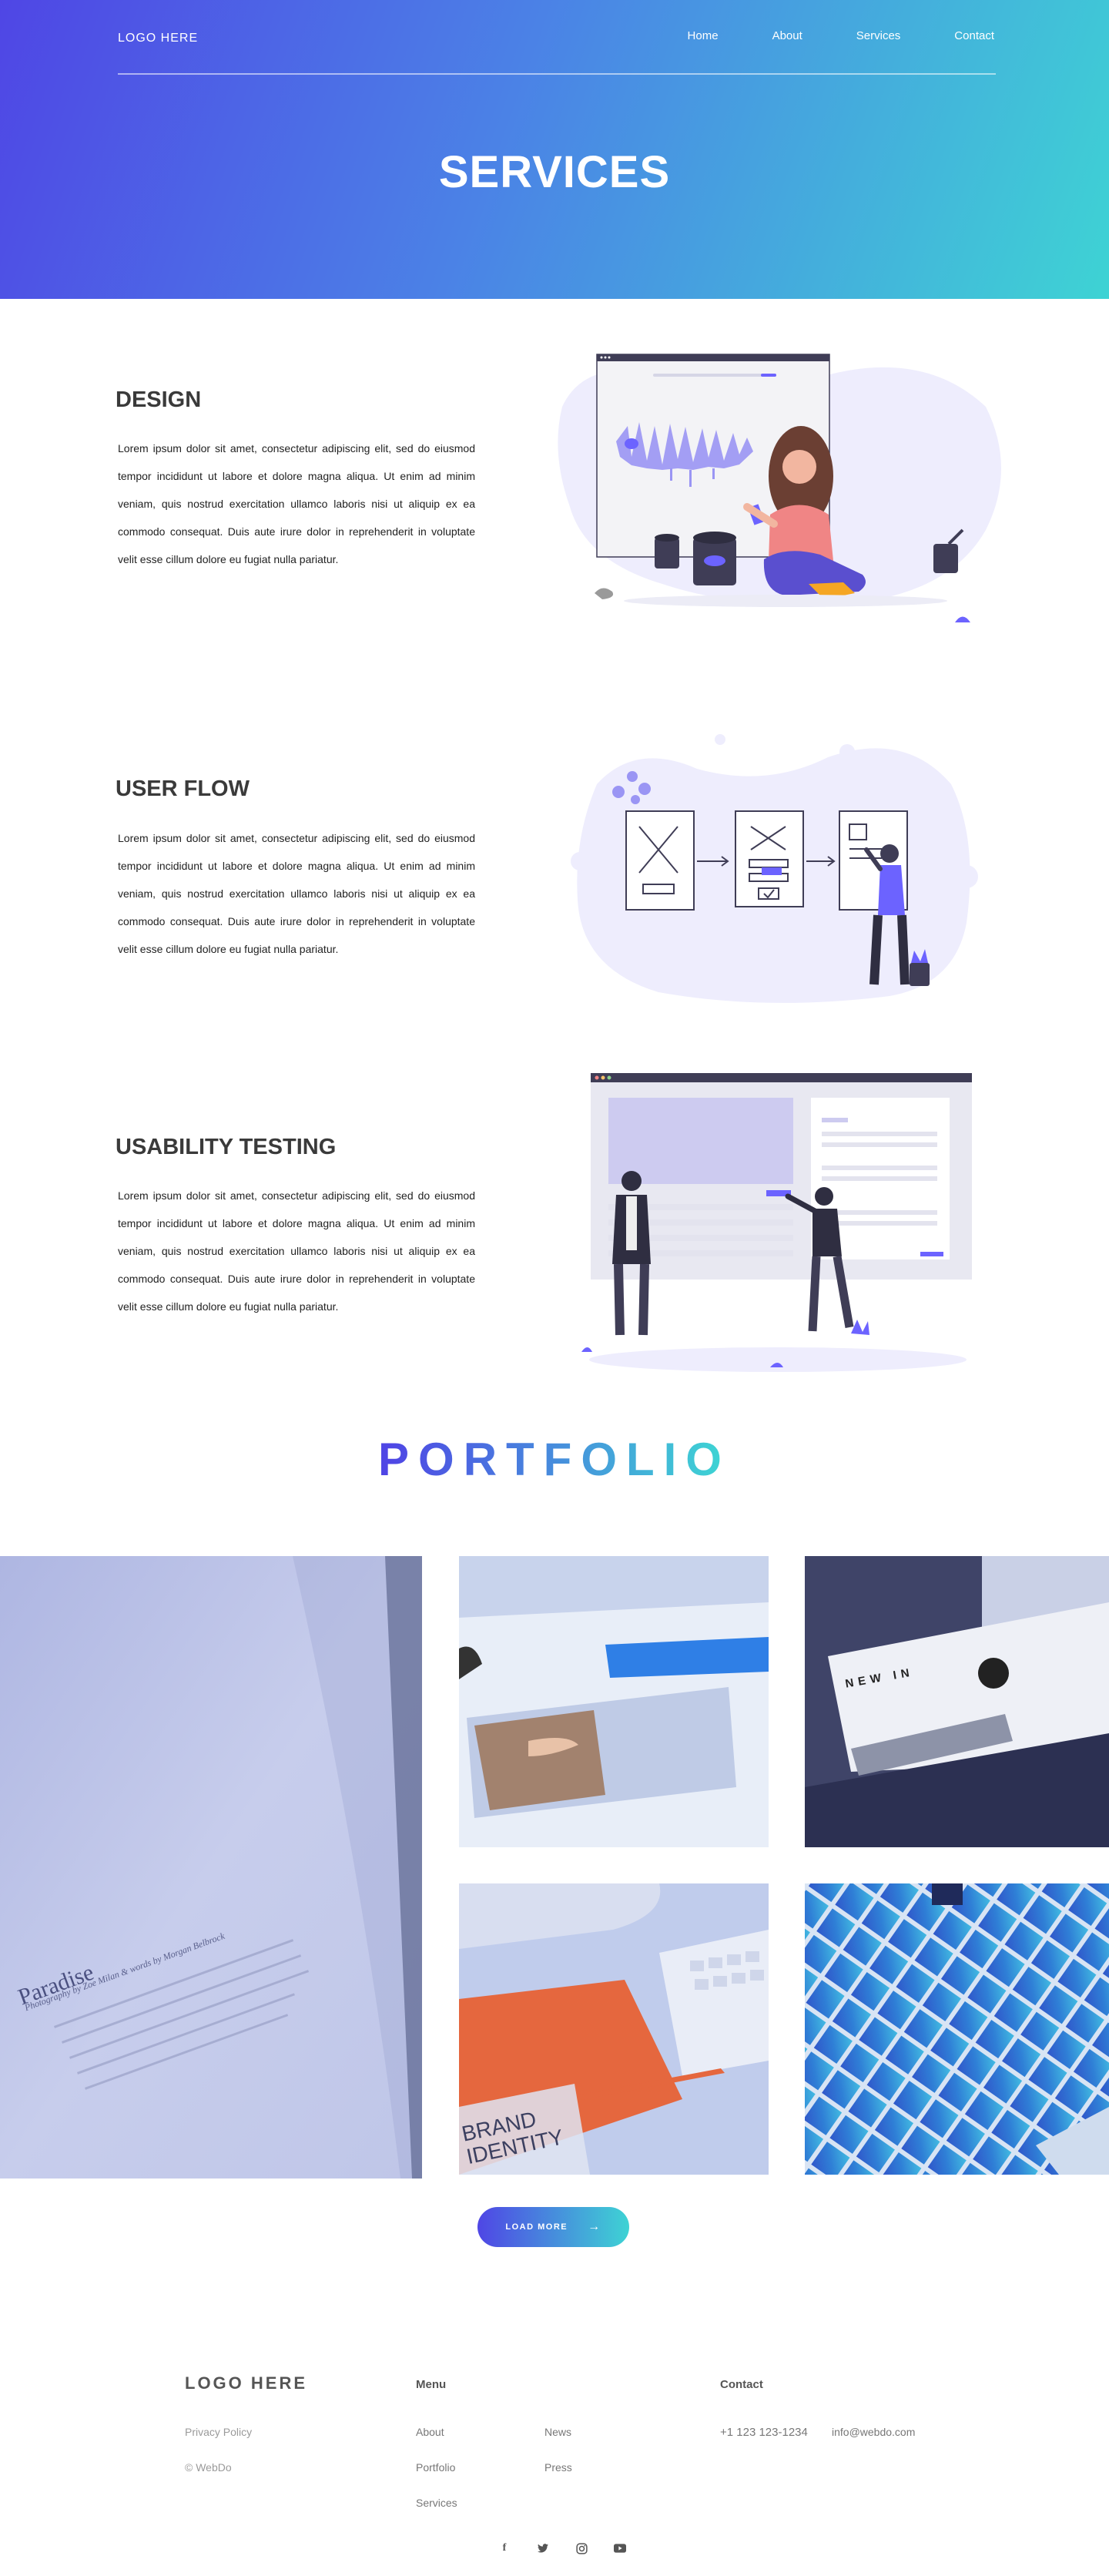  I want to click on youtube-icon, so click(620, 2548).